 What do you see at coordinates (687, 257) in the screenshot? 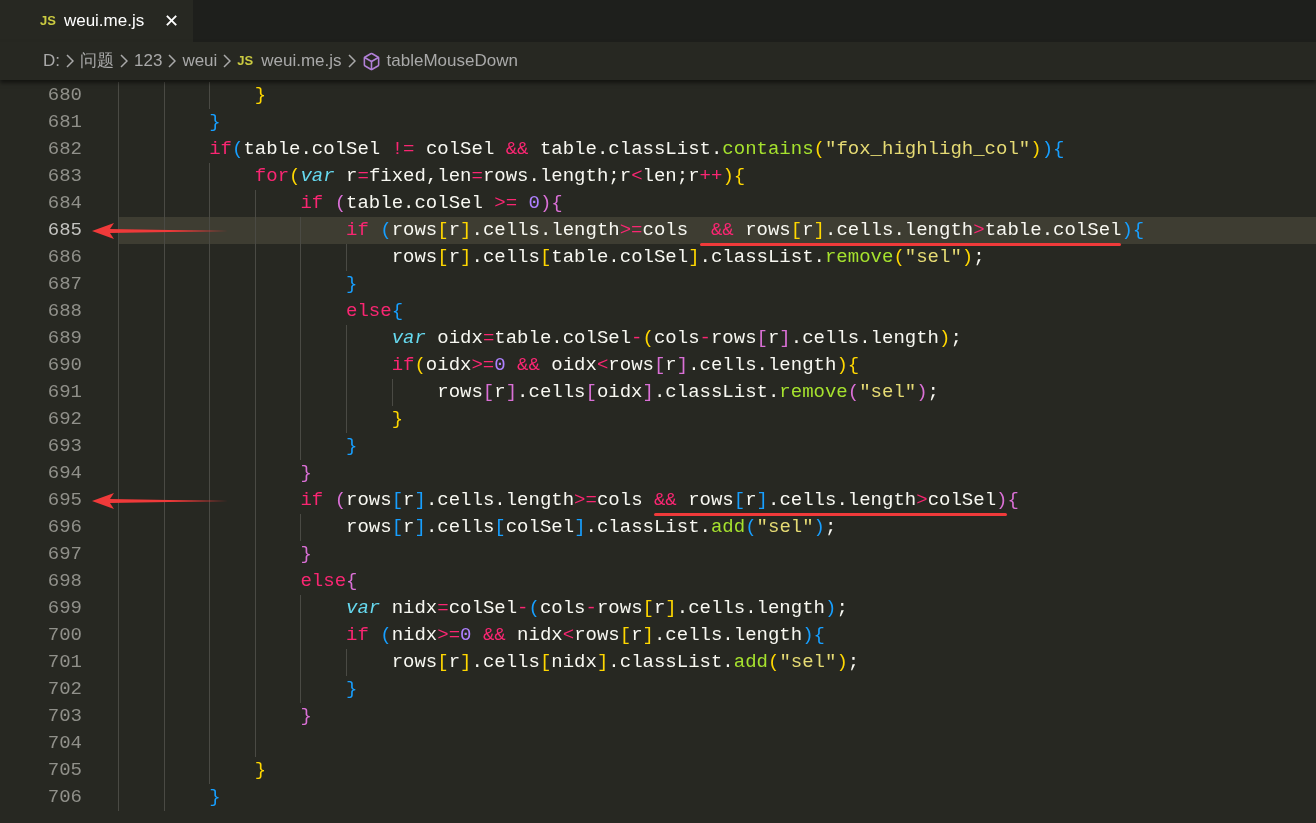
I see `code-line: rows[r].cells[table.colSel].classList.remove("sel");` at bounding box center [687, 257].